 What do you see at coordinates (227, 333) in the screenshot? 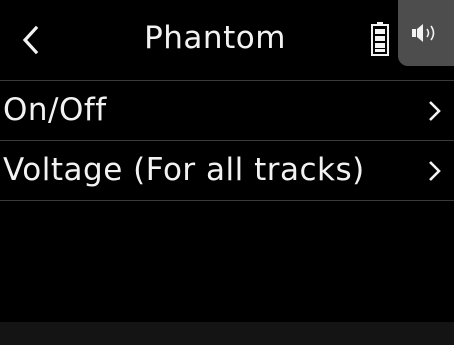
I see `footer-bar` at bounding box center [227, 333].